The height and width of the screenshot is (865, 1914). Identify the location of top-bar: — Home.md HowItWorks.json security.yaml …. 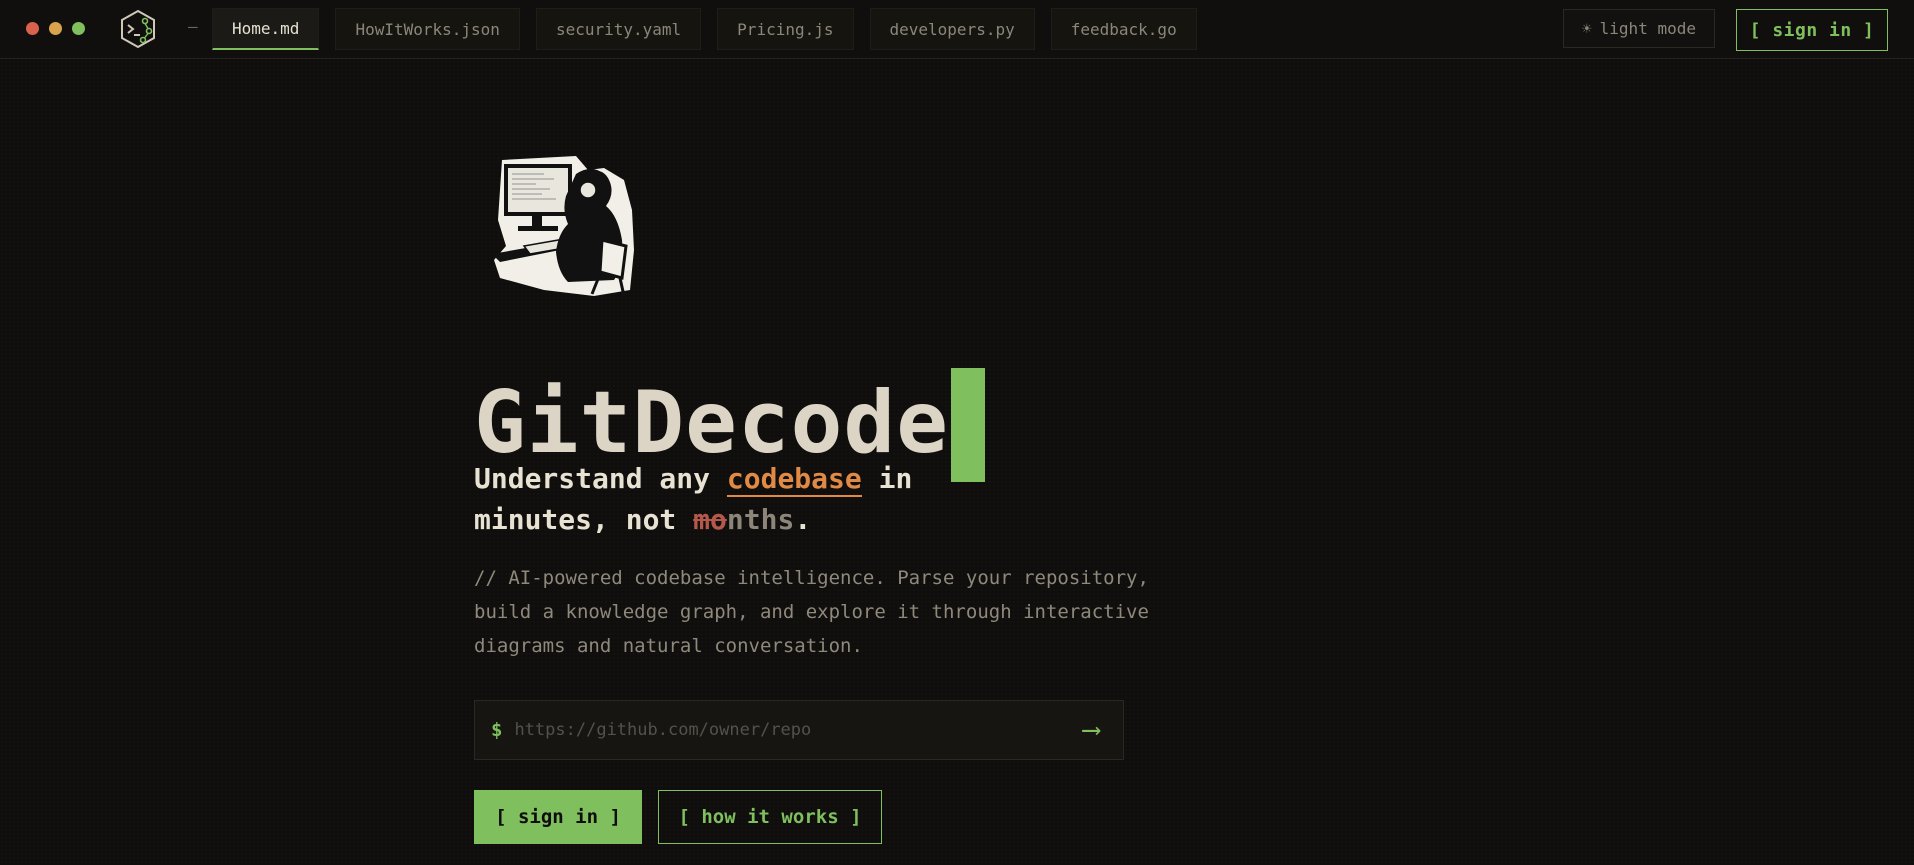
(957, 29).